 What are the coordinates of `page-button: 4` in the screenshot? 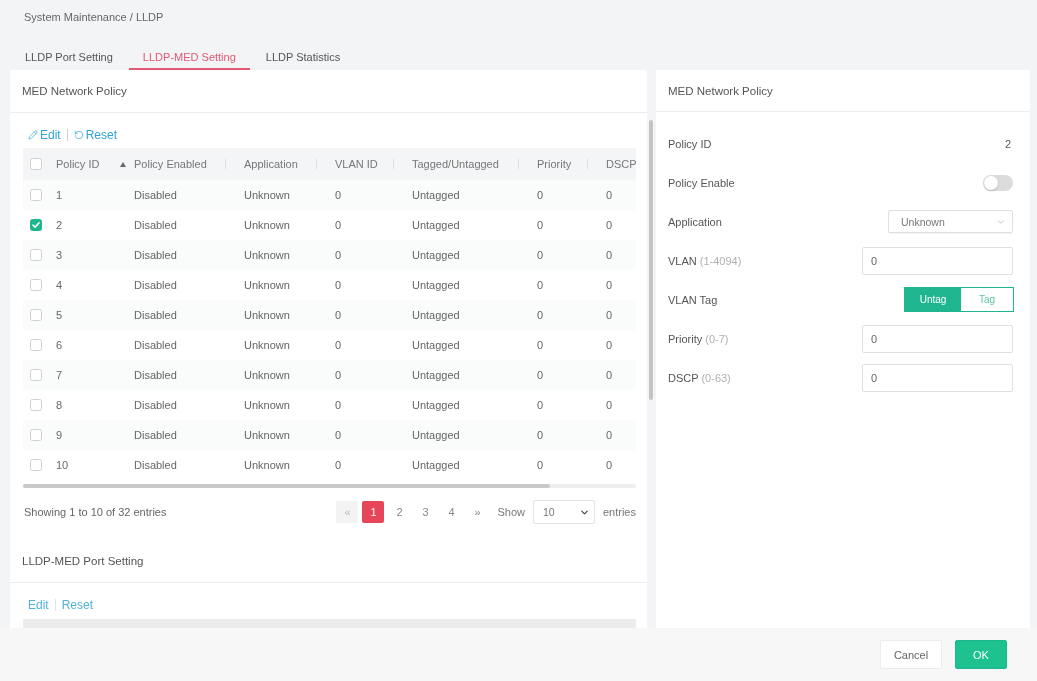 It's located at (451, 512).